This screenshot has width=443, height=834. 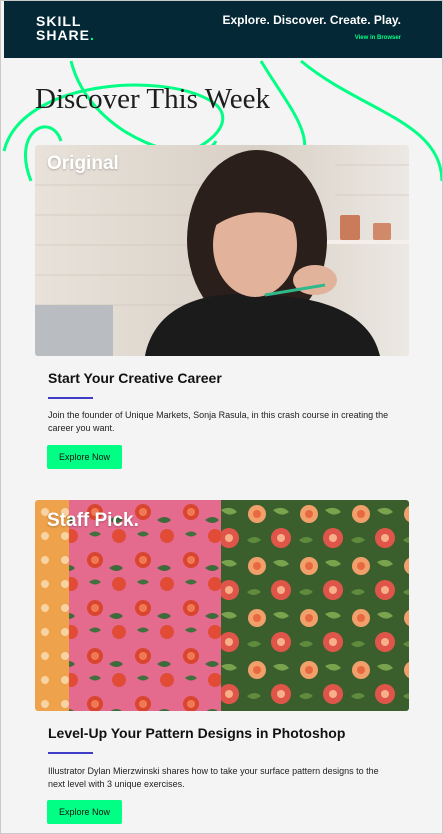 I want to click on view-in-browser-link: View in Browser, so click(x=378, y=38).